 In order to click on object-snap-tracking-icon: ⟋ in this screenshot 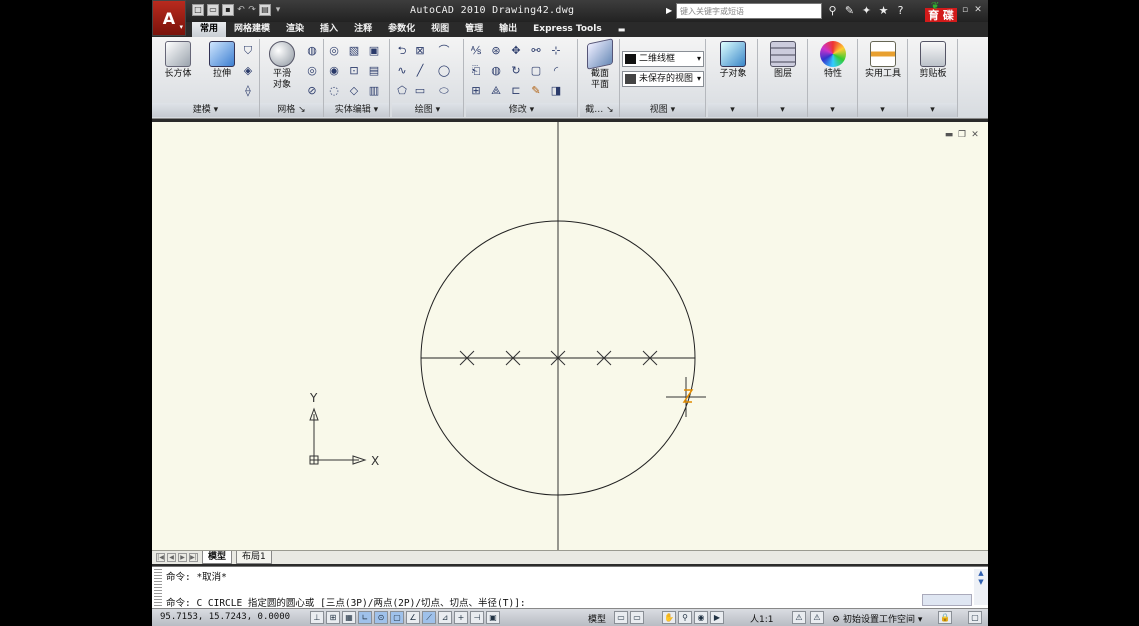, I will do `click(429, 617)`.